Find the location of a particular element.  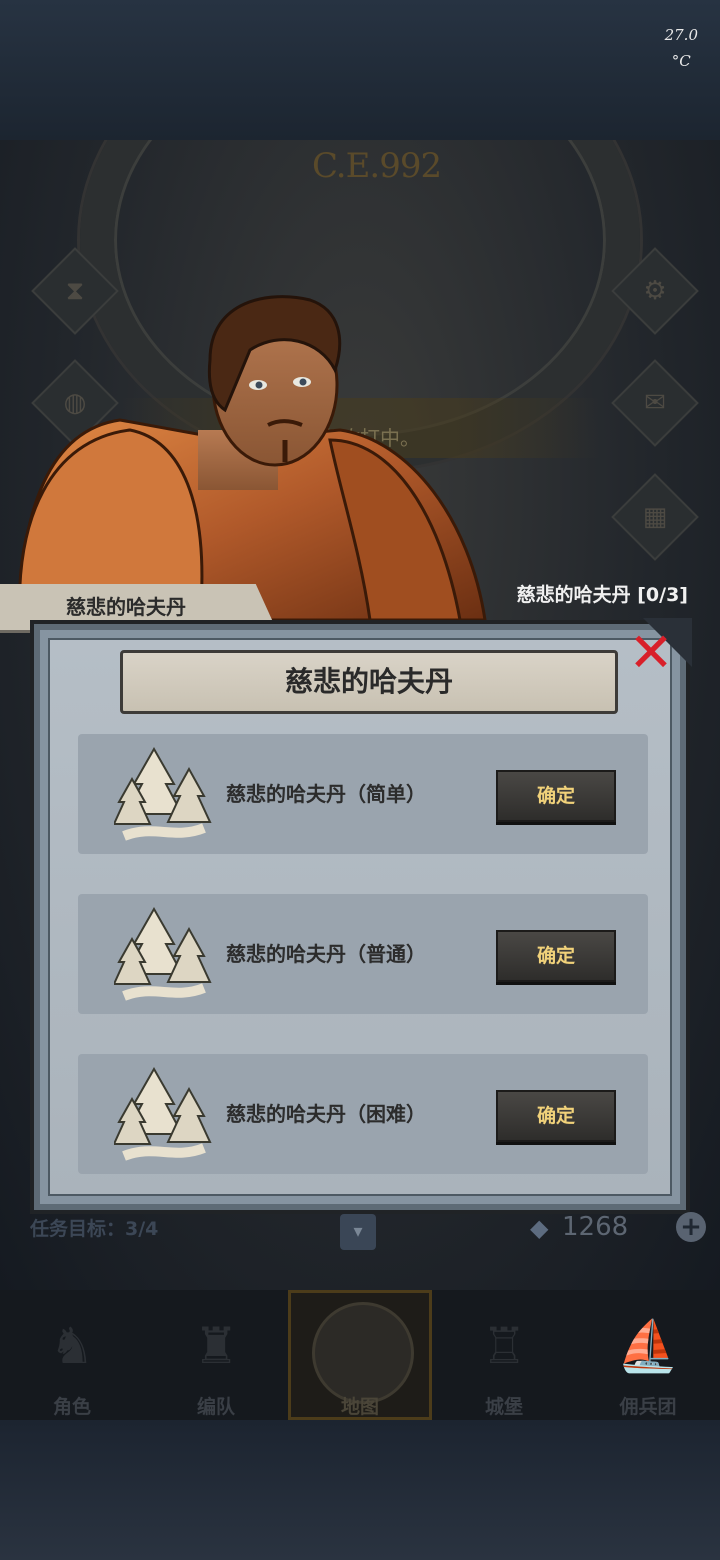

difficulty-option-normal: 慈悲的哈夫丹（普通） 确定 is located at coordinates (363, 954).